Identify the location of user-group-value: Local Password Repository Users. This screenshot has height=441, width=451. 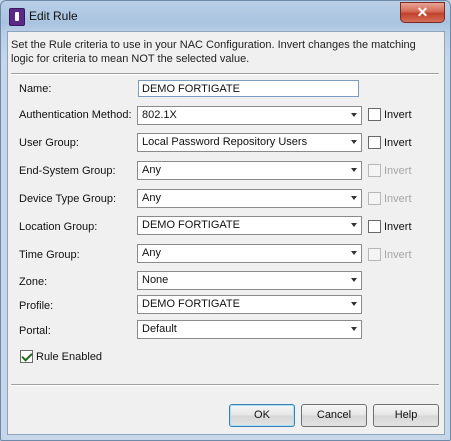
(225, 142).